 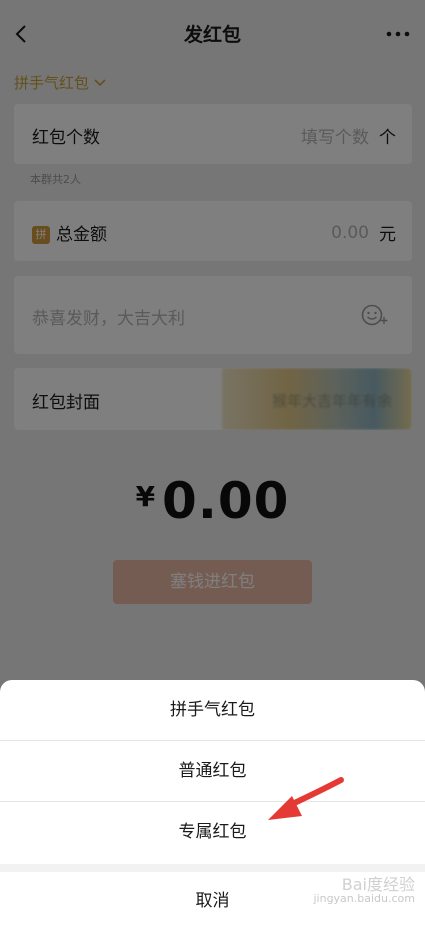 What do you see at coordinates (378, 884) in the screenshot?
I see `watermark-brand: Bai度经验` at bounding box center [378, 884].